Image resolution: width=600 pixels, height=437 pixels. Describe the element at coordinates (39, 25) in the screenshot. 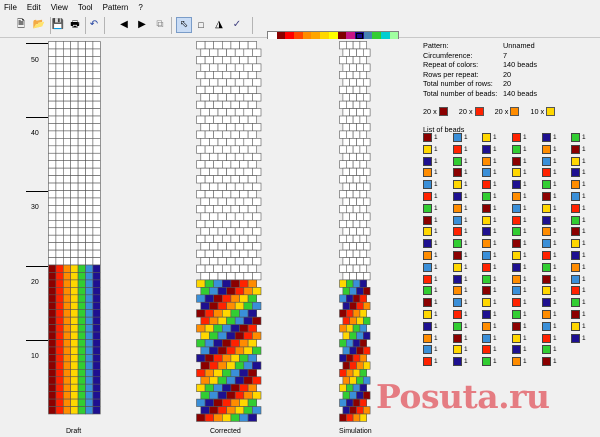

I see `open-button: 📂` at that location.